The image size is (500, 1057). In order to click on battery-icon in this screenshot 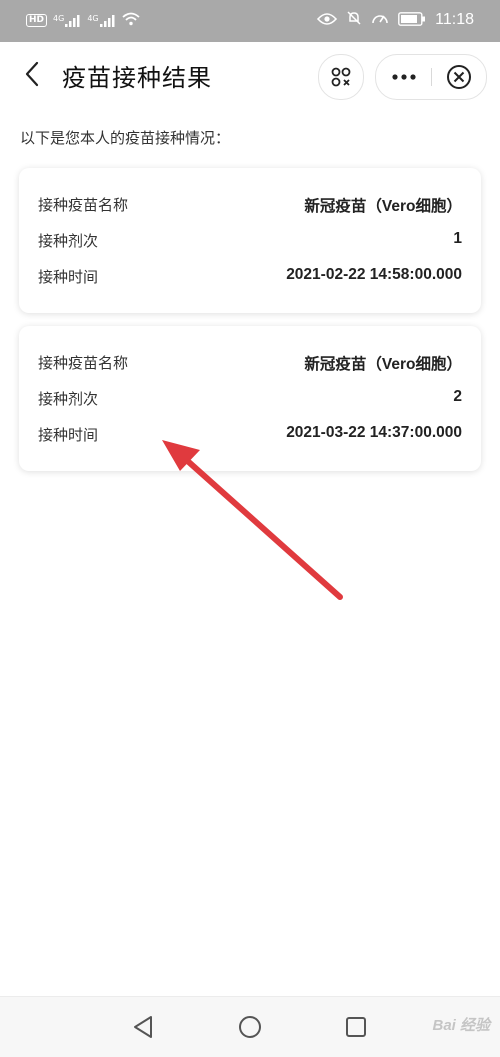, I will do `click(412, 20)`.